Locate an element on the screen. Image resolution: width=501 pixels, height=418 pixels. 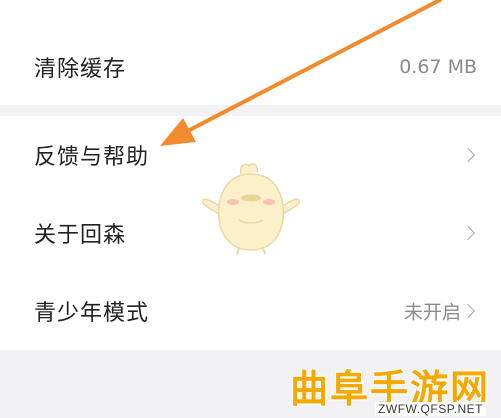
feedback-help-label: 反馈与帮助 is located at coordinates (92, 157).